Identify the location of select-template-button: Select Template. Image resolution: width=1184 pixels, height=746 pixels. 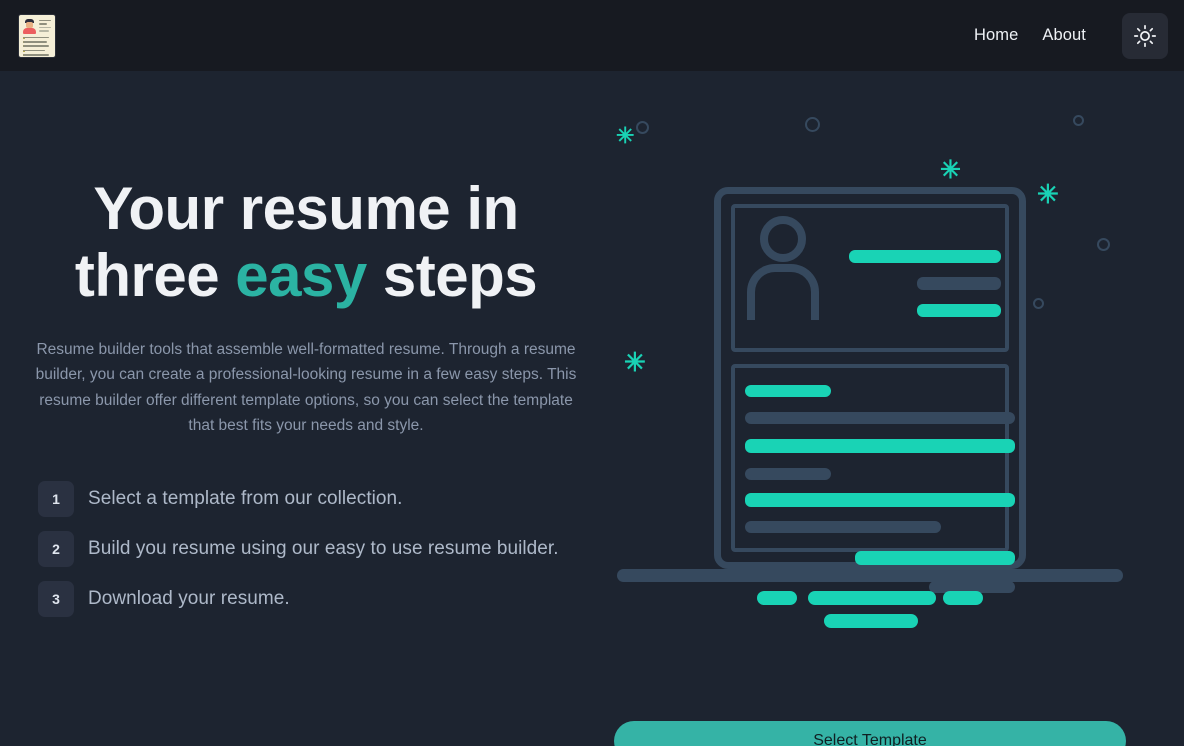
(870, 733).